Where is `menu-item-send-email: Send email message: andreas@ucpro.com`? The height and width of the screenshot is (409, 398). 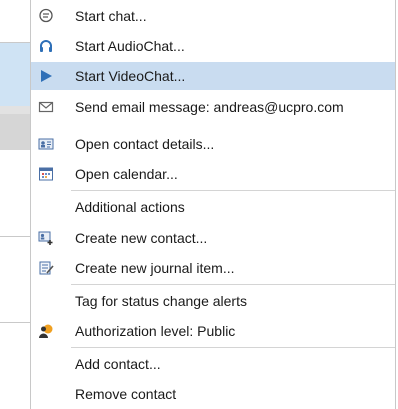 menu-item-send-email: Send email message: andreas@ucpro.com is located at coordinates (213, 107).